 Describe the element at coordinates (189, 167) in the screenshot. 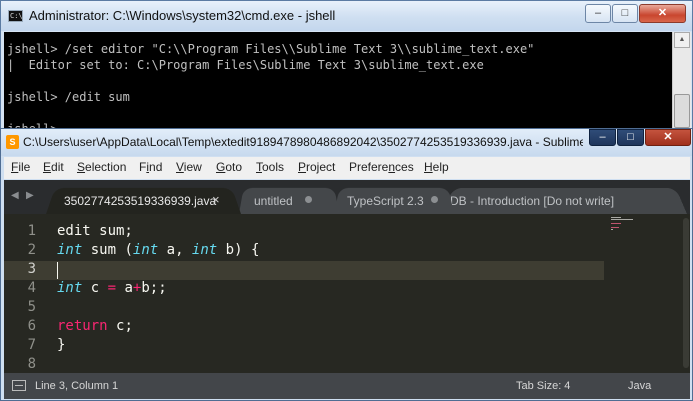

I see `menu-view: View` at that location.